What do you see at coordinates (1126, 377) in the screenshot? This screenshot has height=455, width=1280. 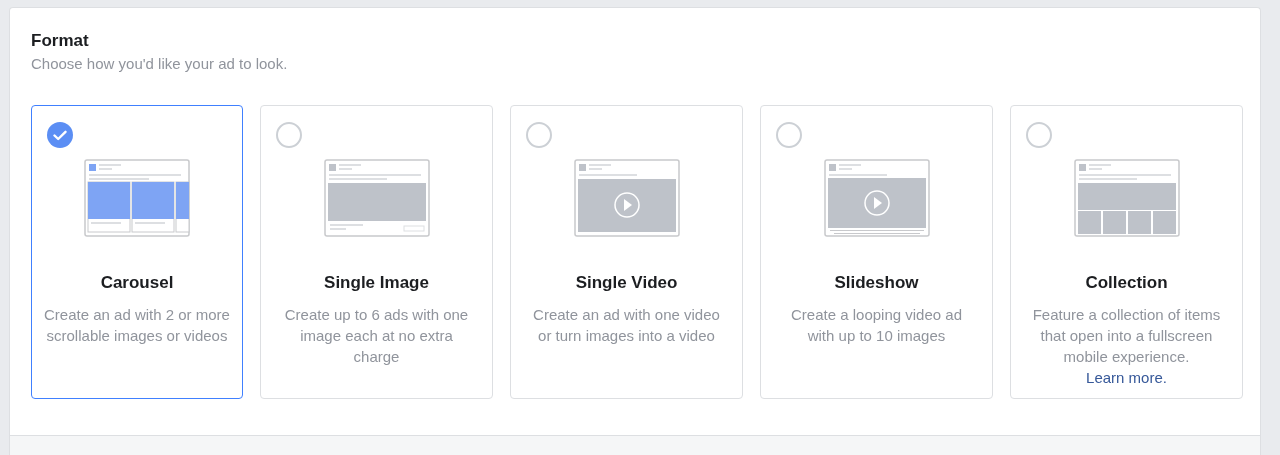 I see `learn-more-link: Learn more.` at bounding box center [1126, 377].